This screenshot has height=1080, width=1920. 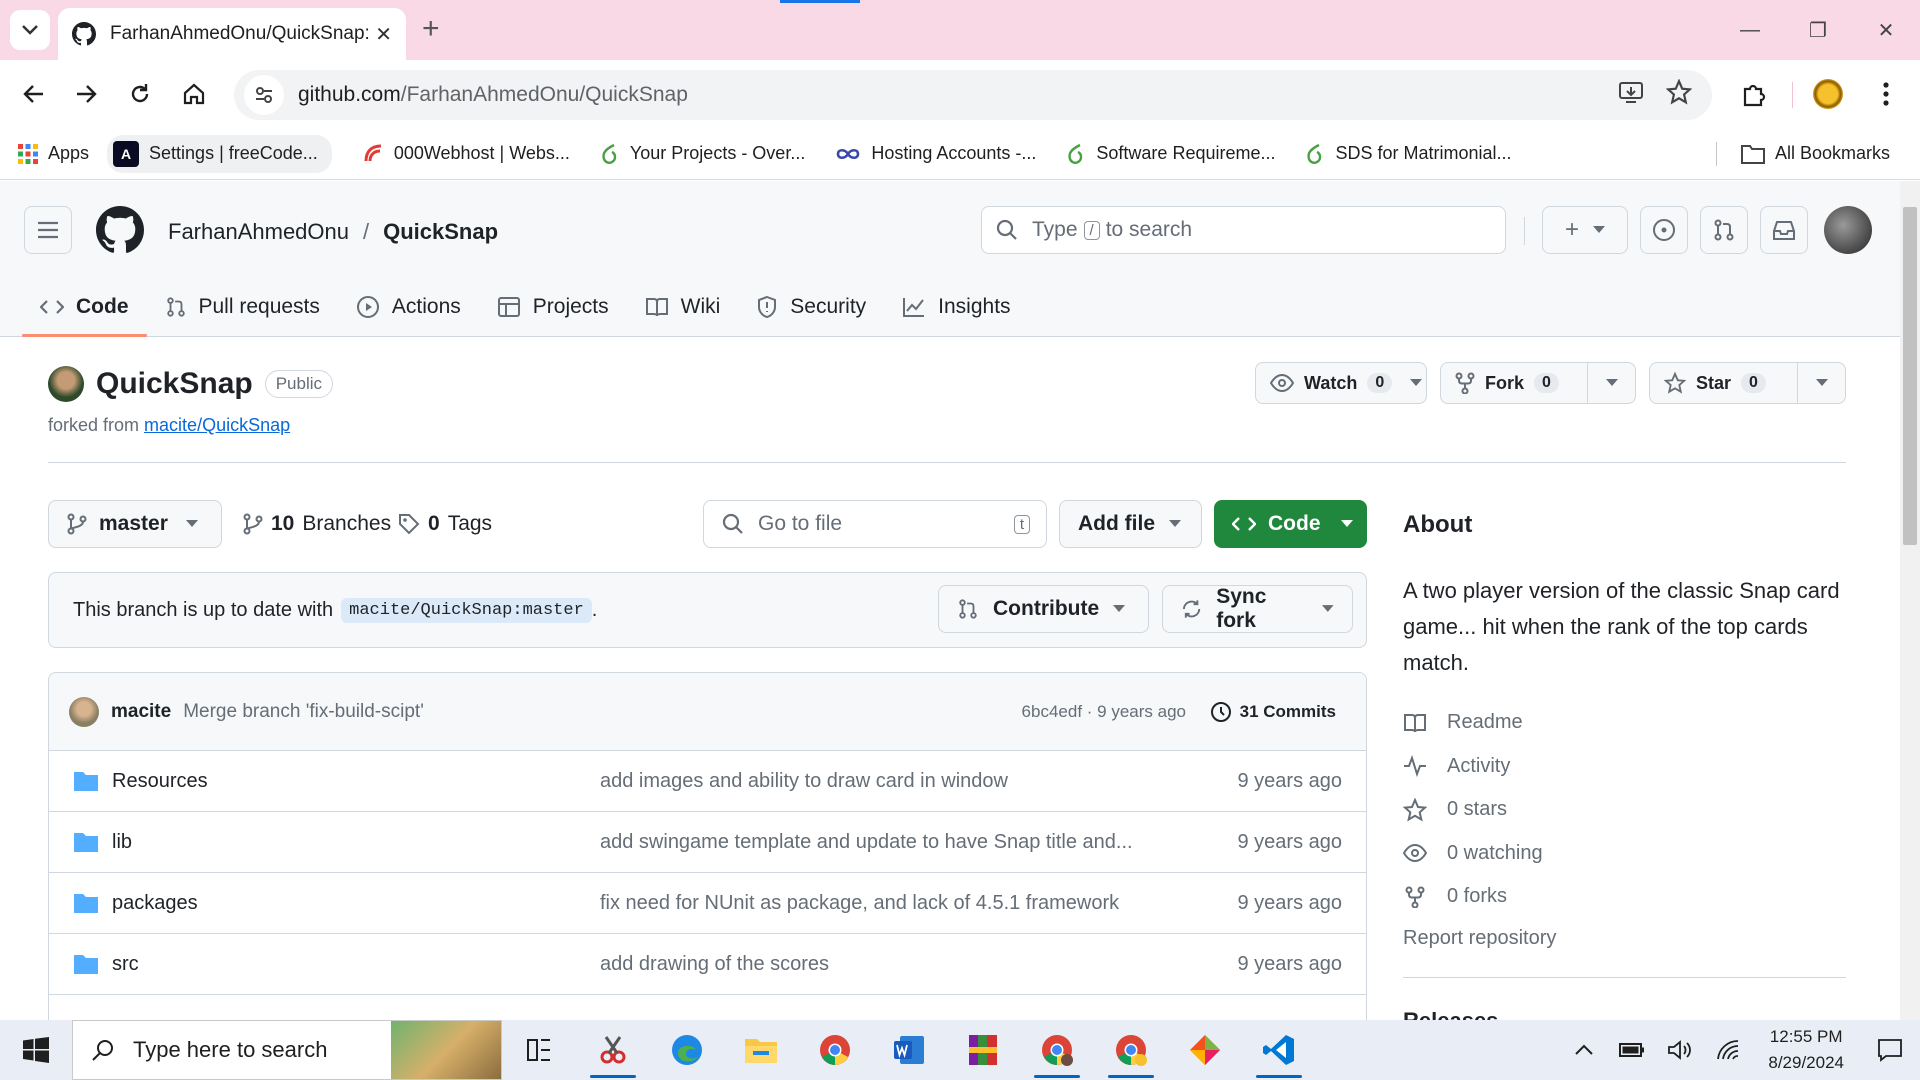 I want to click on go-to-file-input: Go to file t, so click(x=875, y=524).